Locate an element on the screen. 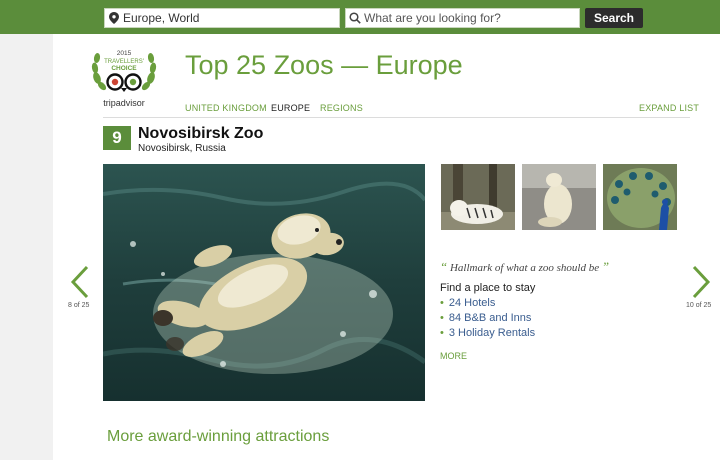  travellers-choice-logo: 2015 TRAVELLERS' CHOICE tripadvisor is located at coordinates (124, 78).